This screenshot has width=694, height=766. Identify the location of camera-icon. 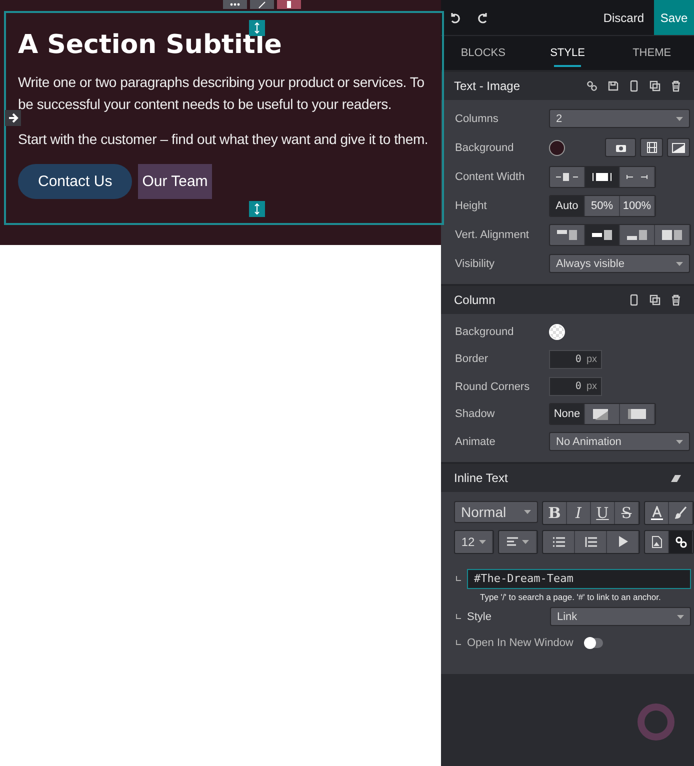
(620, 147).